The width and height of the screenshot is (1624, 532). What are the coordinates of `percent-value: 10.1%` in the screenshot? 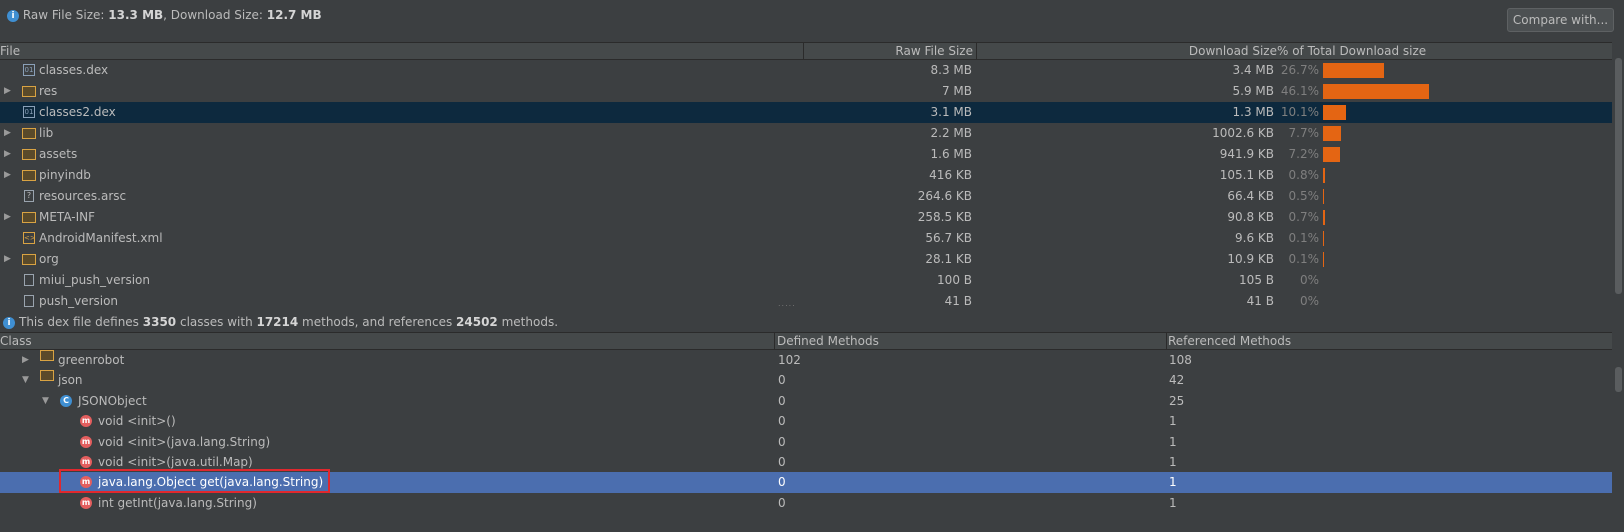 It's located at (1299, 112).